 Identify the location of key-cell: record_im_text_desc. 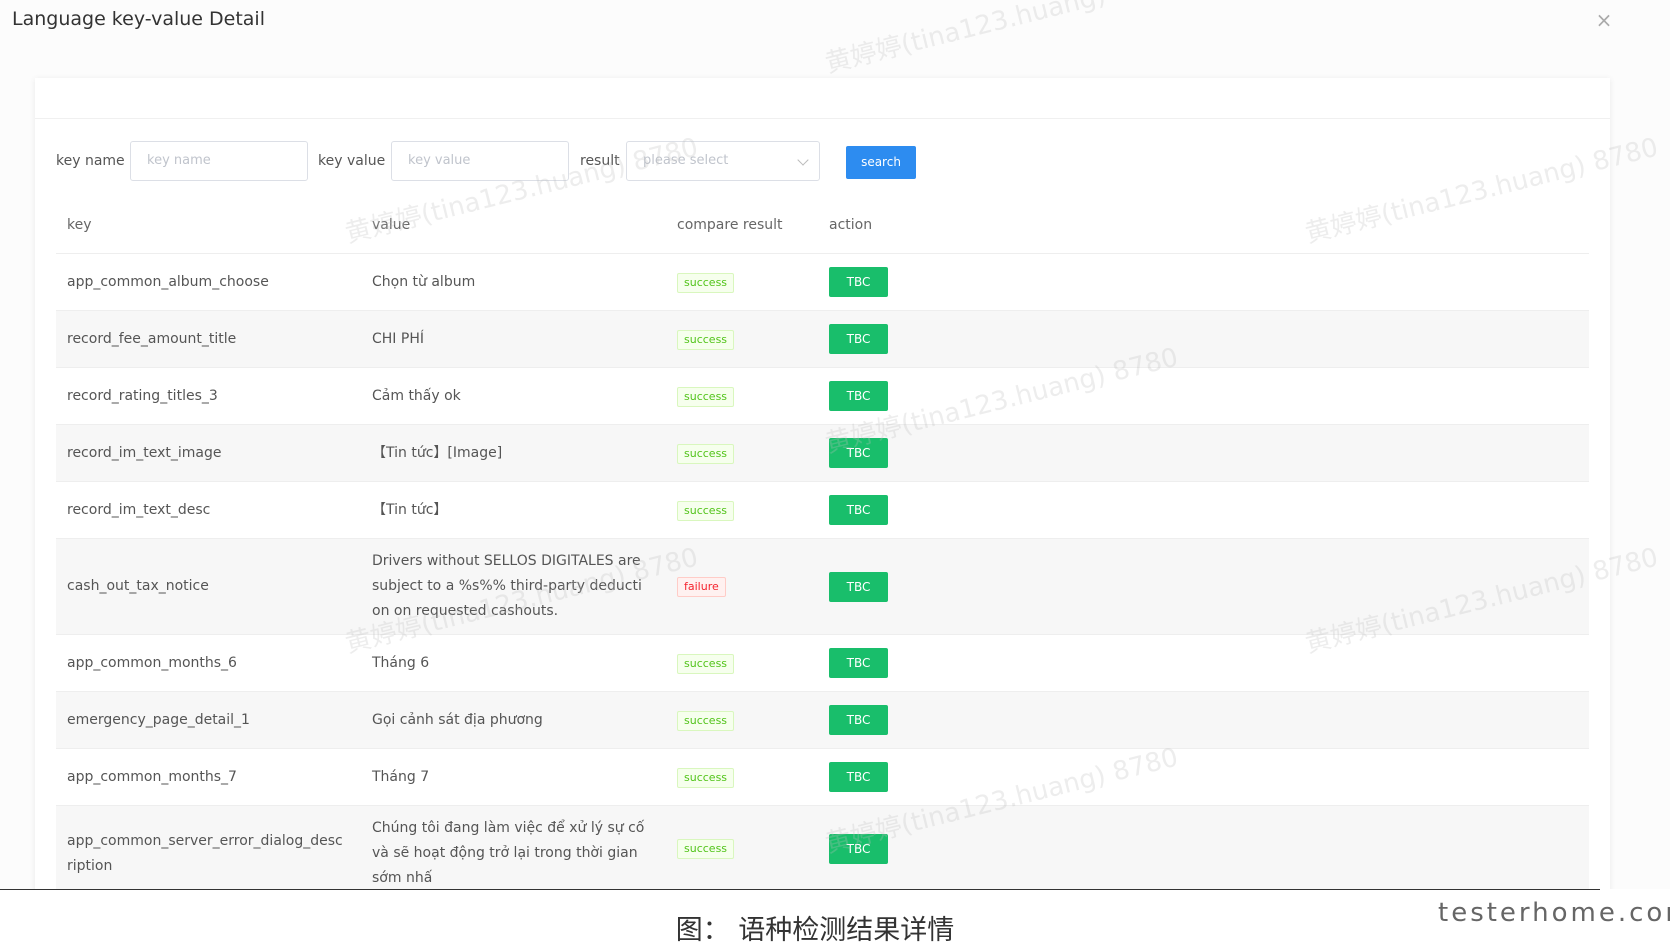
(208, 510).